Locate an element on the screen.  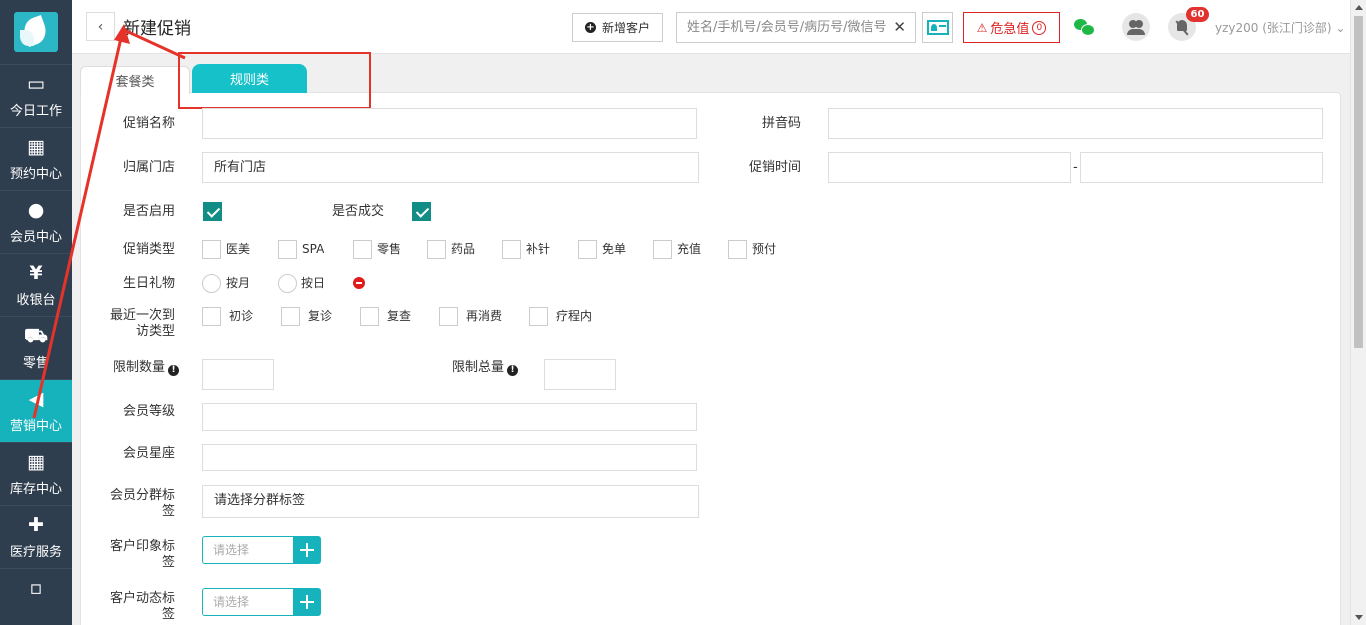
page-scrollbar is located at coordinates (1358, 312).